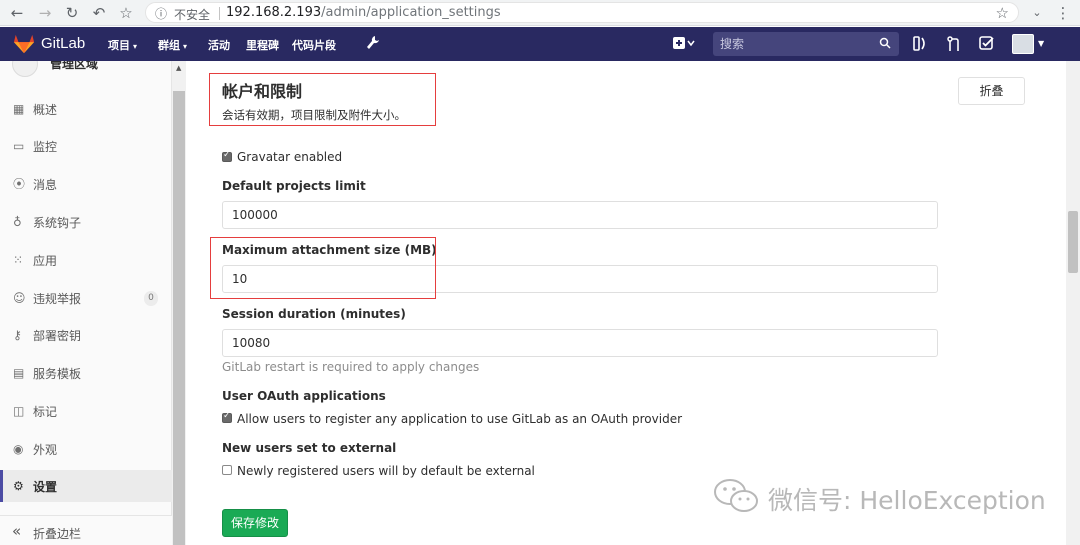 This screenshot has height=545, width=1080. I want to click on back-icon: ←, so click(17, 13).